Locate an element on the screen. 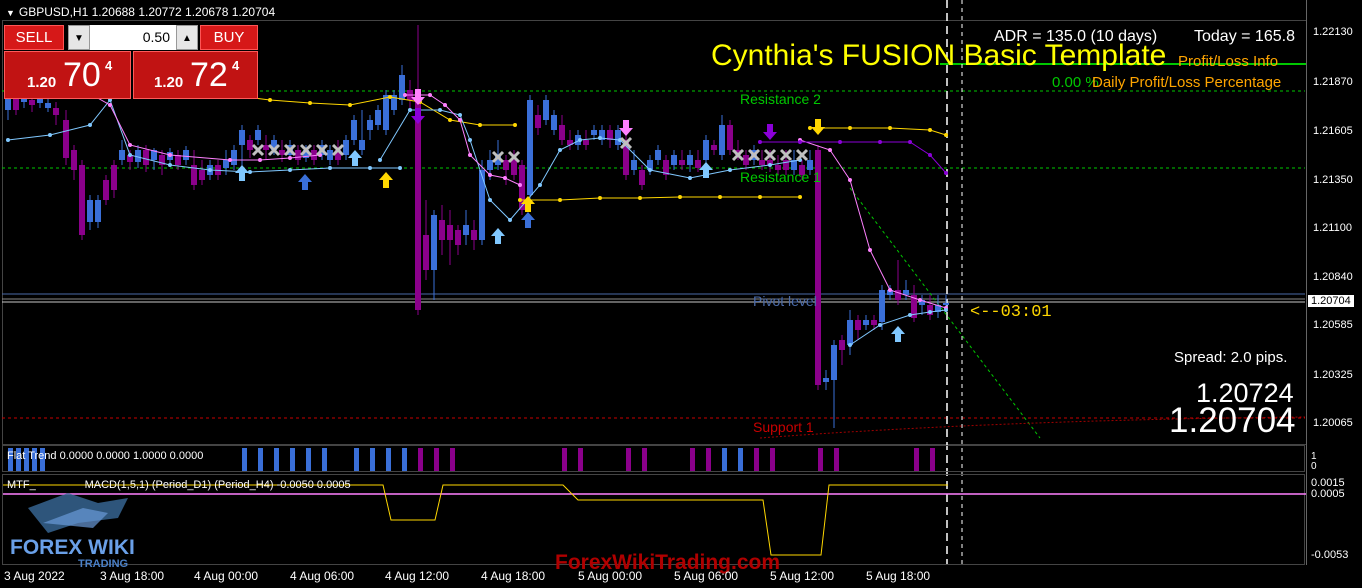  current-price-box: 1.20704 is located at coordinates (1331, 301).